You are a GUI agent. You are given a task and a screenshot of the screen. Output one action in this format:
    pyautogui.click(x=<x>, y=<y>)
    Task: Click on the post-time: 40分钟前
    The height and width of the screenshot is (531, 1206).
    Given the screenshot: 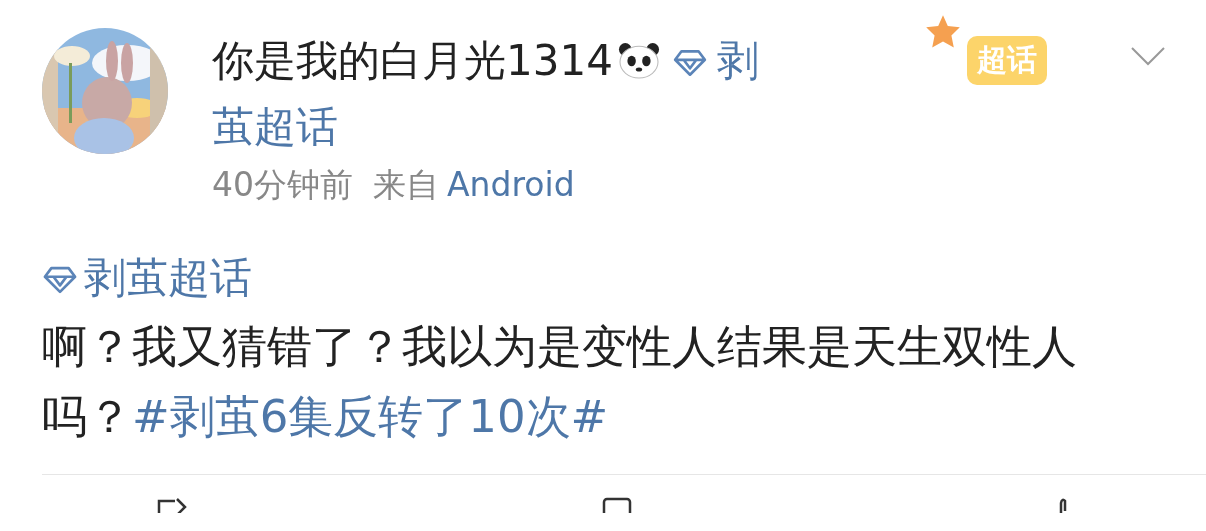 What is the action you would take?
    pyautogui.click(x=282, y=184)
    